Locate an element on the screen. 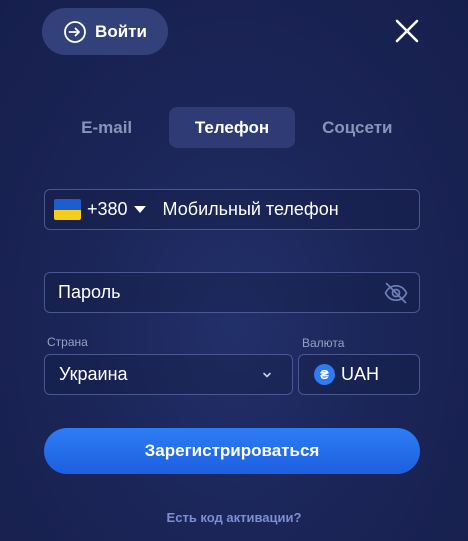 The image size is (468, 541). country-label: Страна is located at coordinates (67, 342).